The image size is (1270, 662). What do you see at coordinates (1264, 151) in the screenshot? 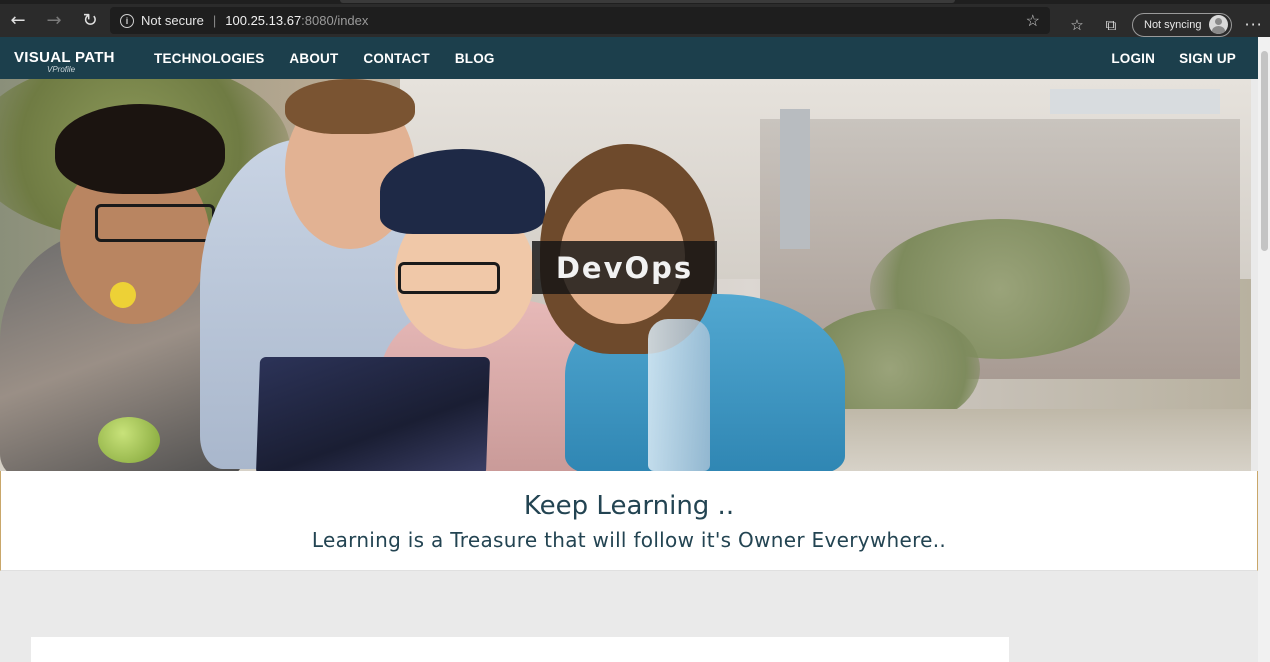
I see `scrollbar-thumb` at bounding box center [1264, 151].